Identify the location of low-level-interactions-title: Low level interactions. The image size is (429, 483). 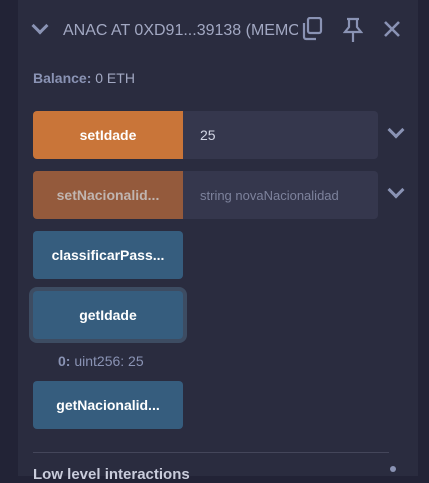
(111, 474).